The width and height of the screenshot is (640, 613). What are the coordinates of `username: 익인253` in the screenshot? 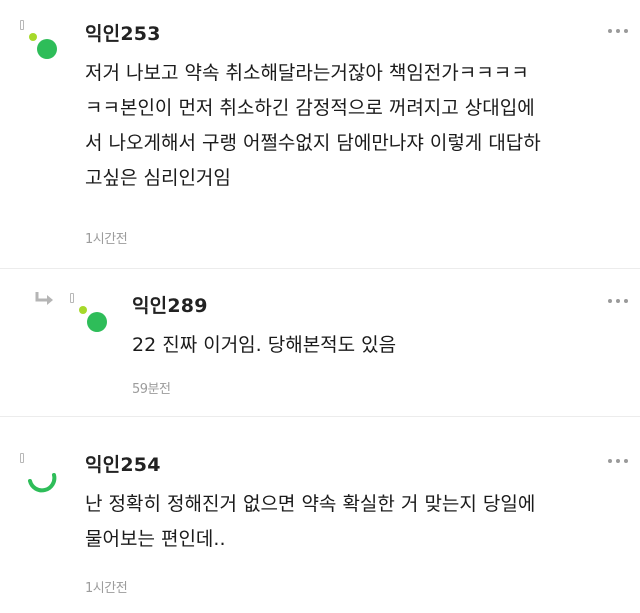 It's located at (123, 32).